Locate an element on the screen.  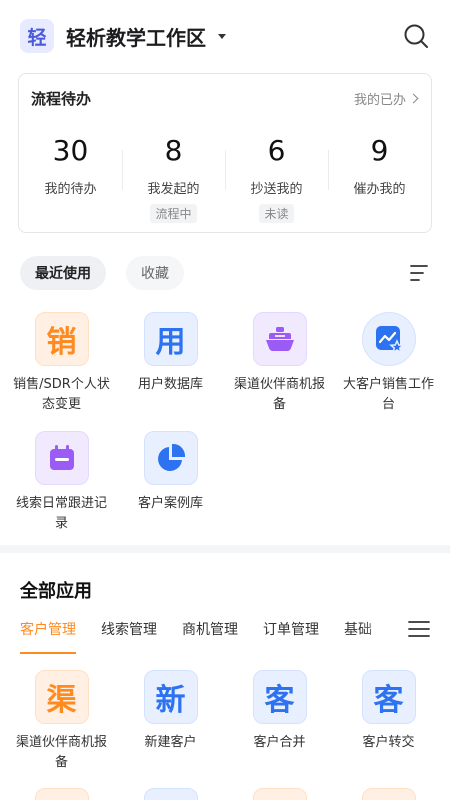
app-tile: 销 销售/SDR个人状态变更 is located at coordinates (61, 363).